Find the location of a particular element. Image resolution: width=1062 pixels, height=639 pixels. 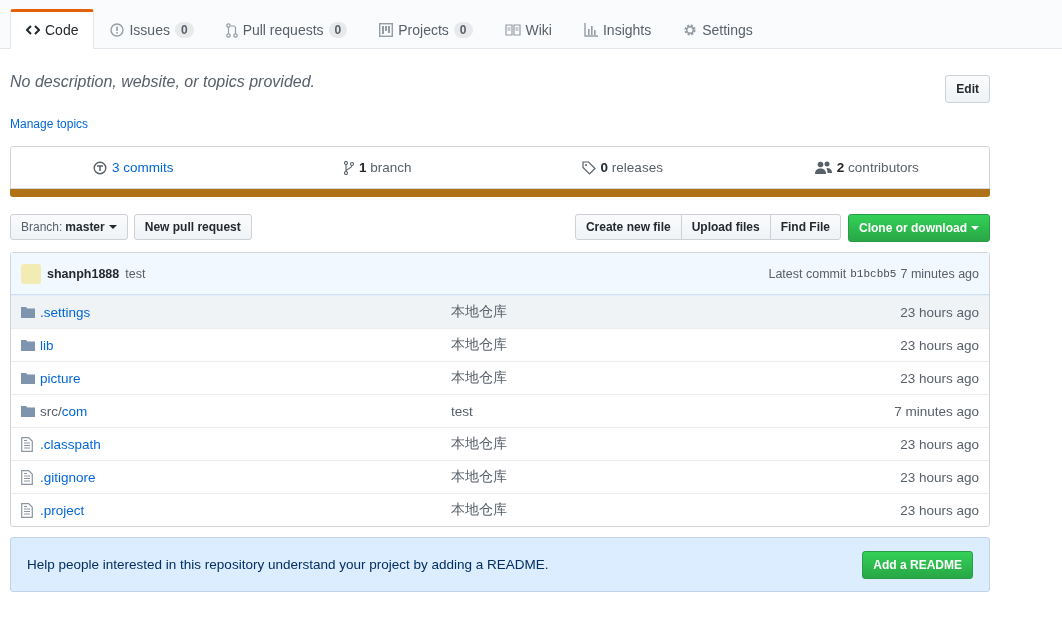

tag-icon is located at coordinates (588, 167).